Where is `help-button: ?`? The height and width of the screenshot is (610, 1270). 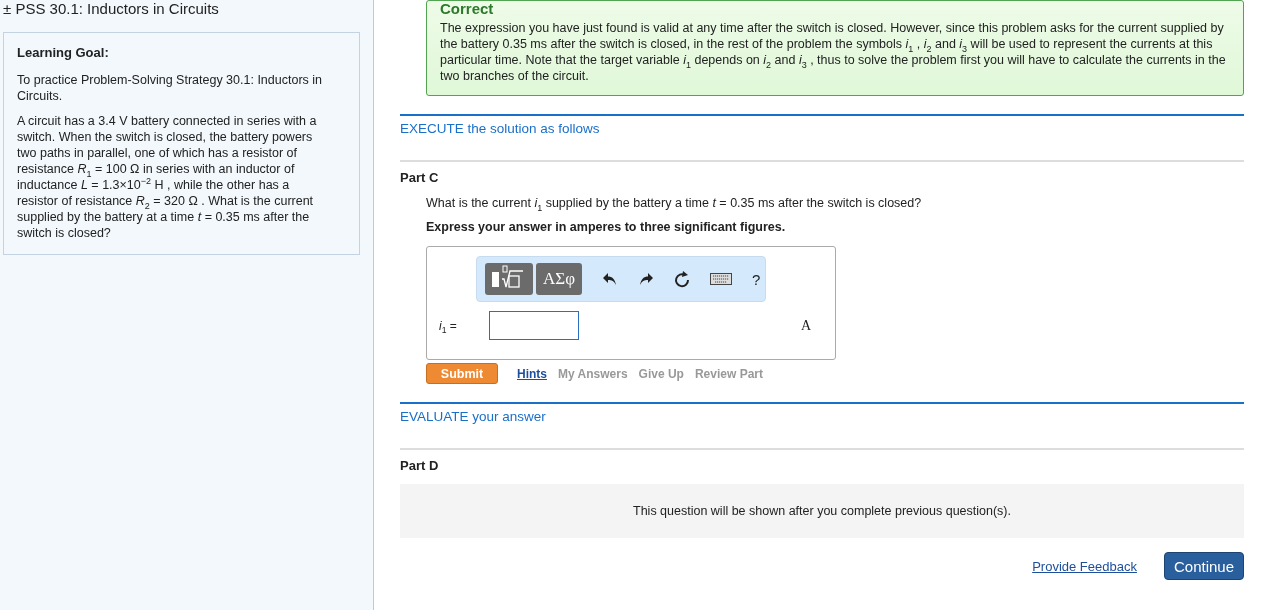
help-button: ? is located at coordinates (756, 279).